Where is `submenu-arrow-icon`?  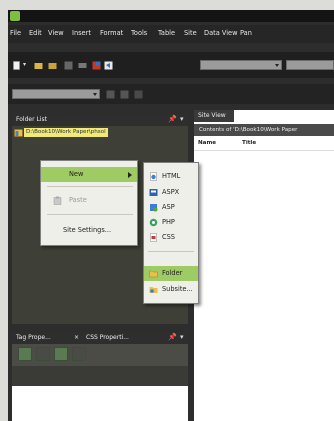 submenu-arrow-icon is located at coordinates (130, 175).